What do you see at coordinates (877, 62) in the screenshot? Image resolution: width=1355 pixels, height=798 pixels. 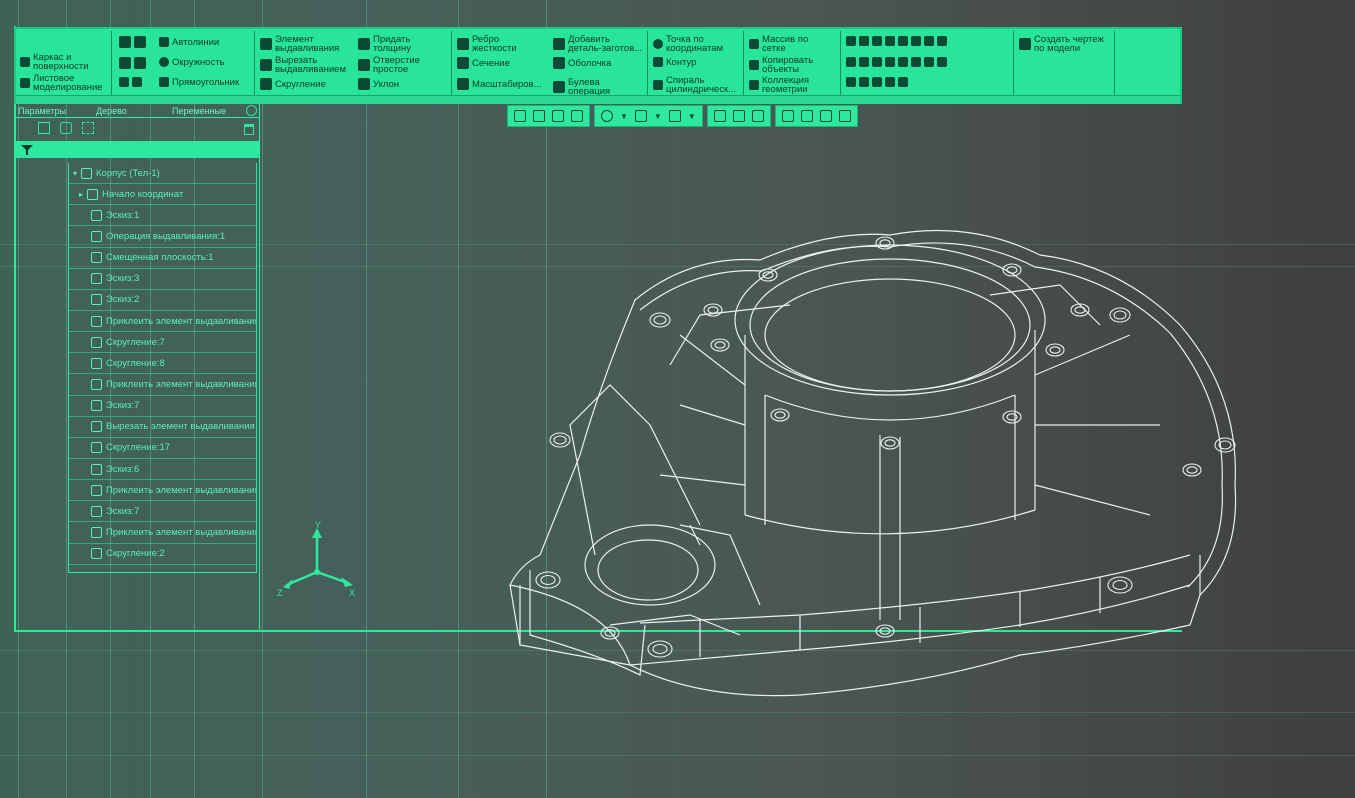 I see `solid-icon` at bounding box center [877, 62].